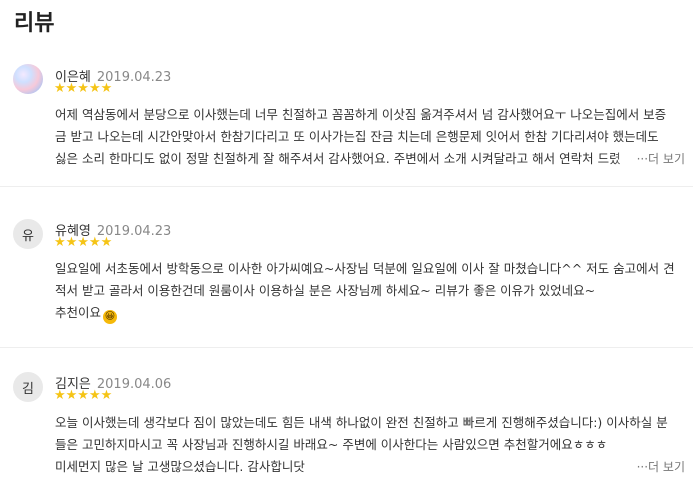 The width and height of the screenshot is (693, 478). What do you see at coordinates (34, 23) in the screenshot?
I see `section-title: 리뷰` at bounding box center [34, 23].